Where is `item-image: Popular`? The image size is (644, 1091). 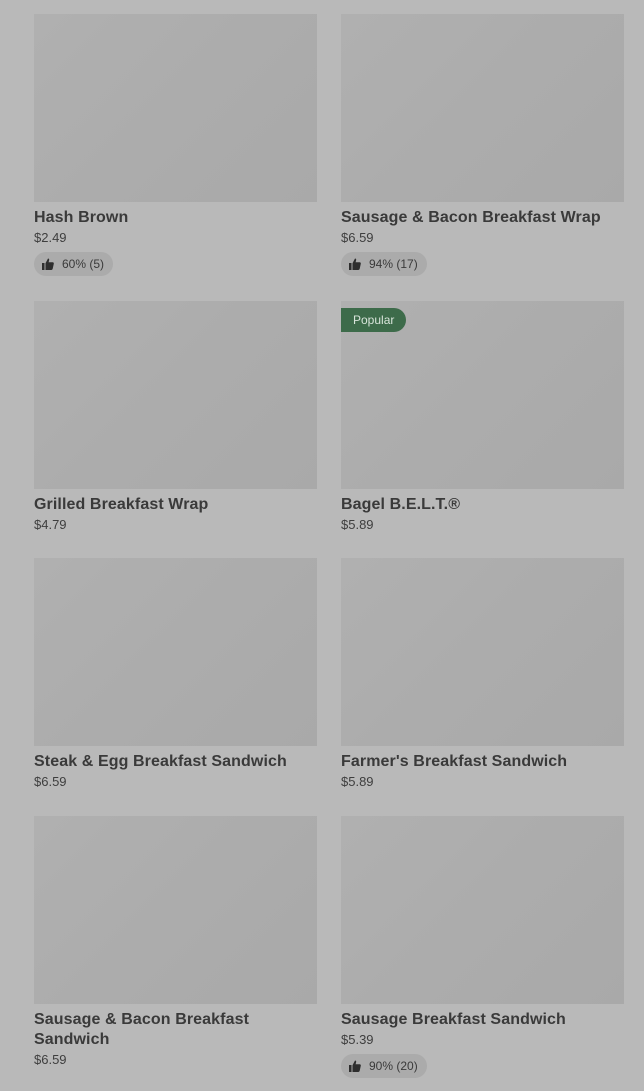
item-image: Popular is located at coordinates (482, 395).